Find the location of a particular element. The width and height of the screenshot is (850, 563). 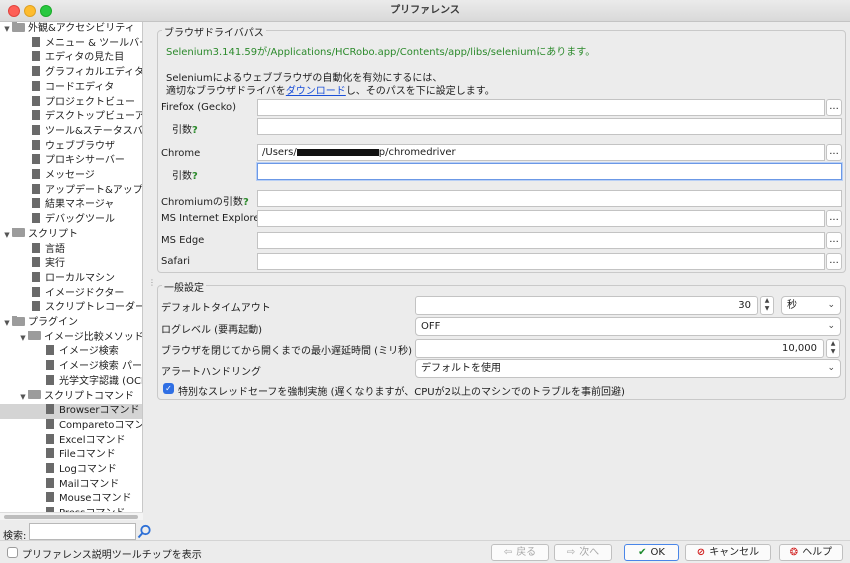

tree-item: プロジェクトビュー is located at coordinates (71, 103).